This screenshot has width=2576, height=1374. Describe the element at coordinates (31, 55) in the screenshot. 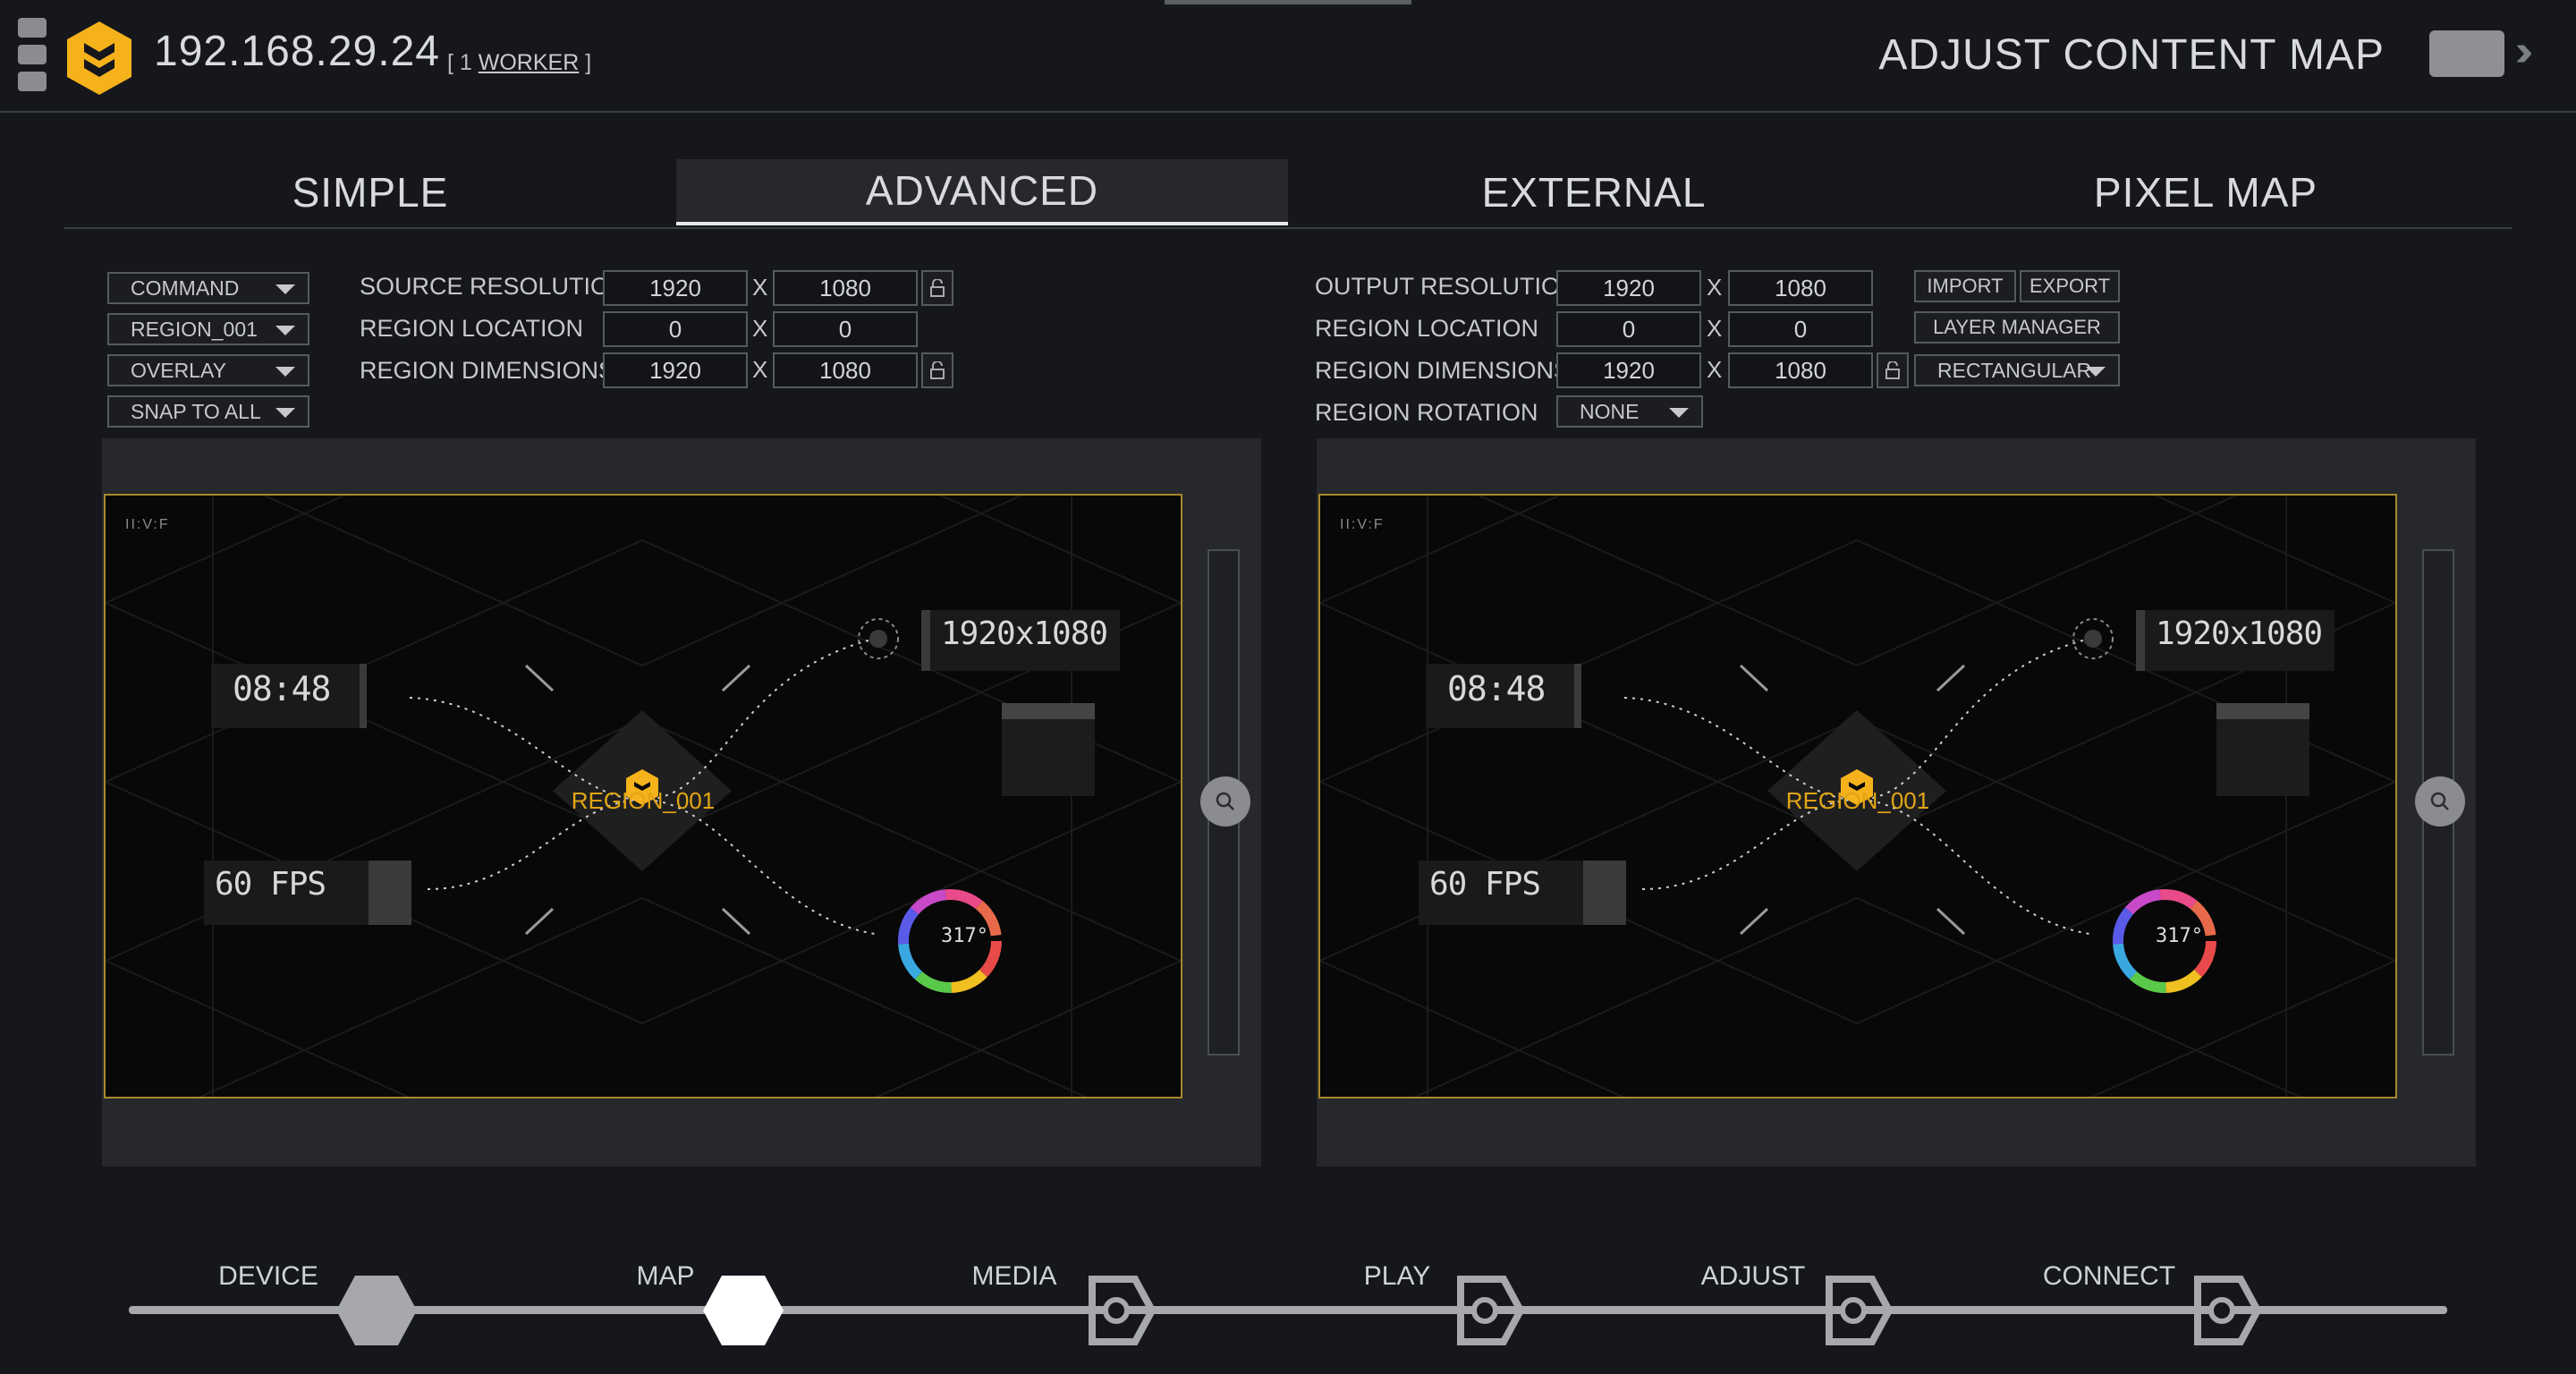

I see `menu-icon` at that location.